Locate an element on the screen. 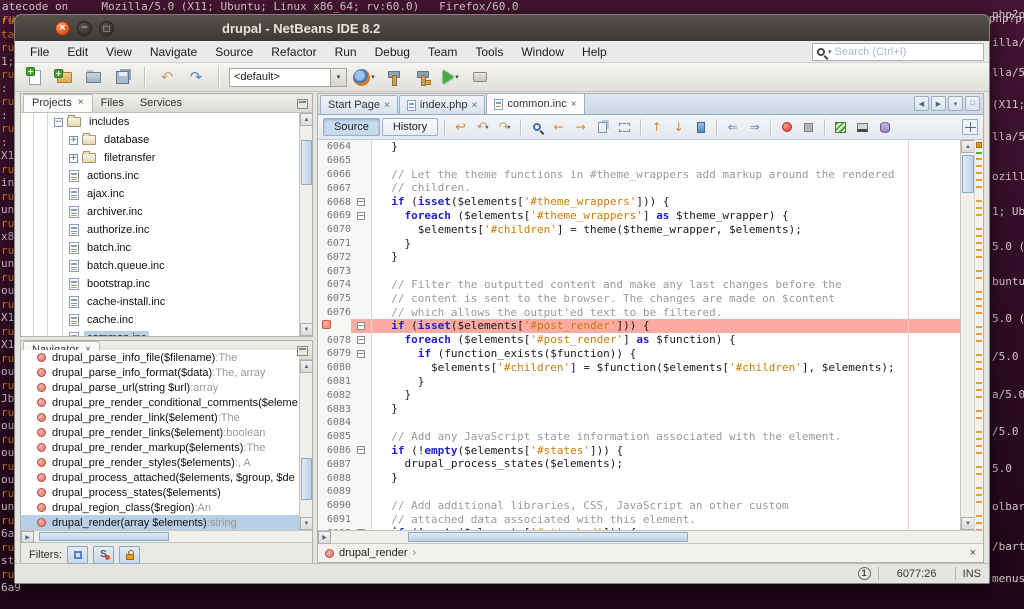  navigator-item: drupal_render(array $elements):string is located at coordinates (160, 522).